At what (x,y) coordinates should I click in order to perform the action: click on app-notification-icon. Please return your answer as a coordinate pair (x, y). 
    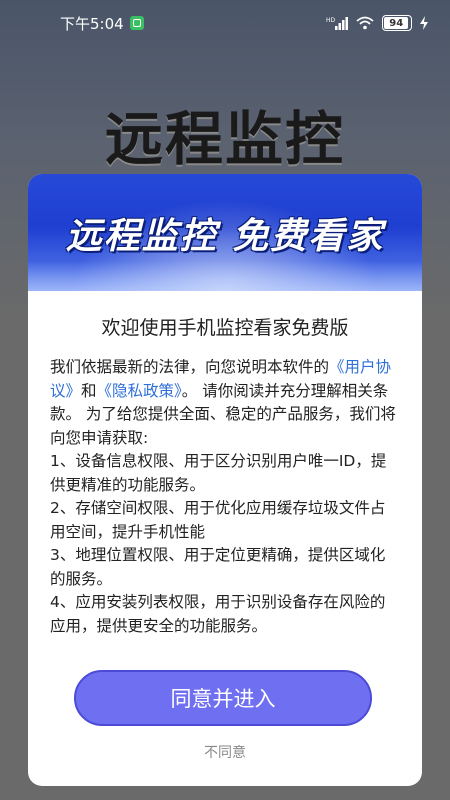
    Looking at the image, I should click on (136, 23).